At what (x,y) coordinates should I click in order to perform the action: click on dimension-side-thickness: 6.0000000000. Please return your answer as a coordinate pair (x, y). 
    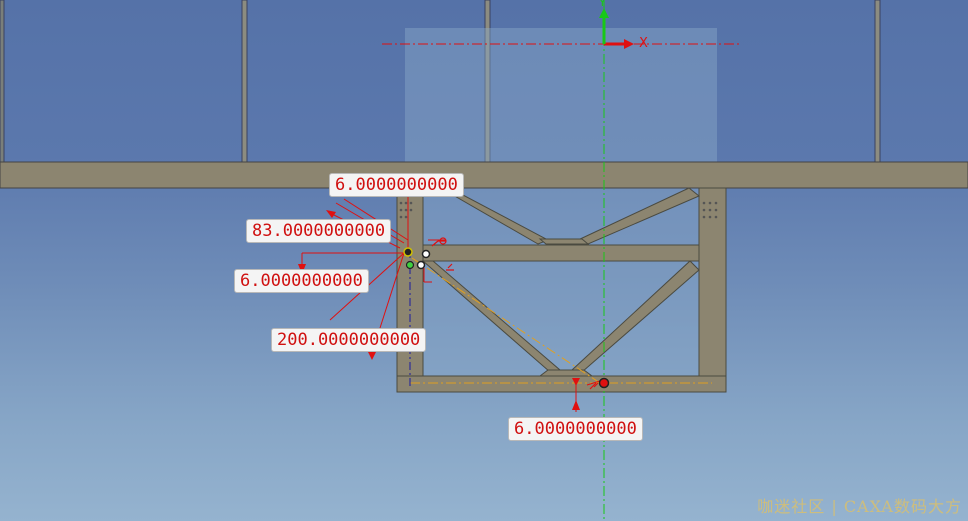
    Looking at the image, I should click on (301, 281).